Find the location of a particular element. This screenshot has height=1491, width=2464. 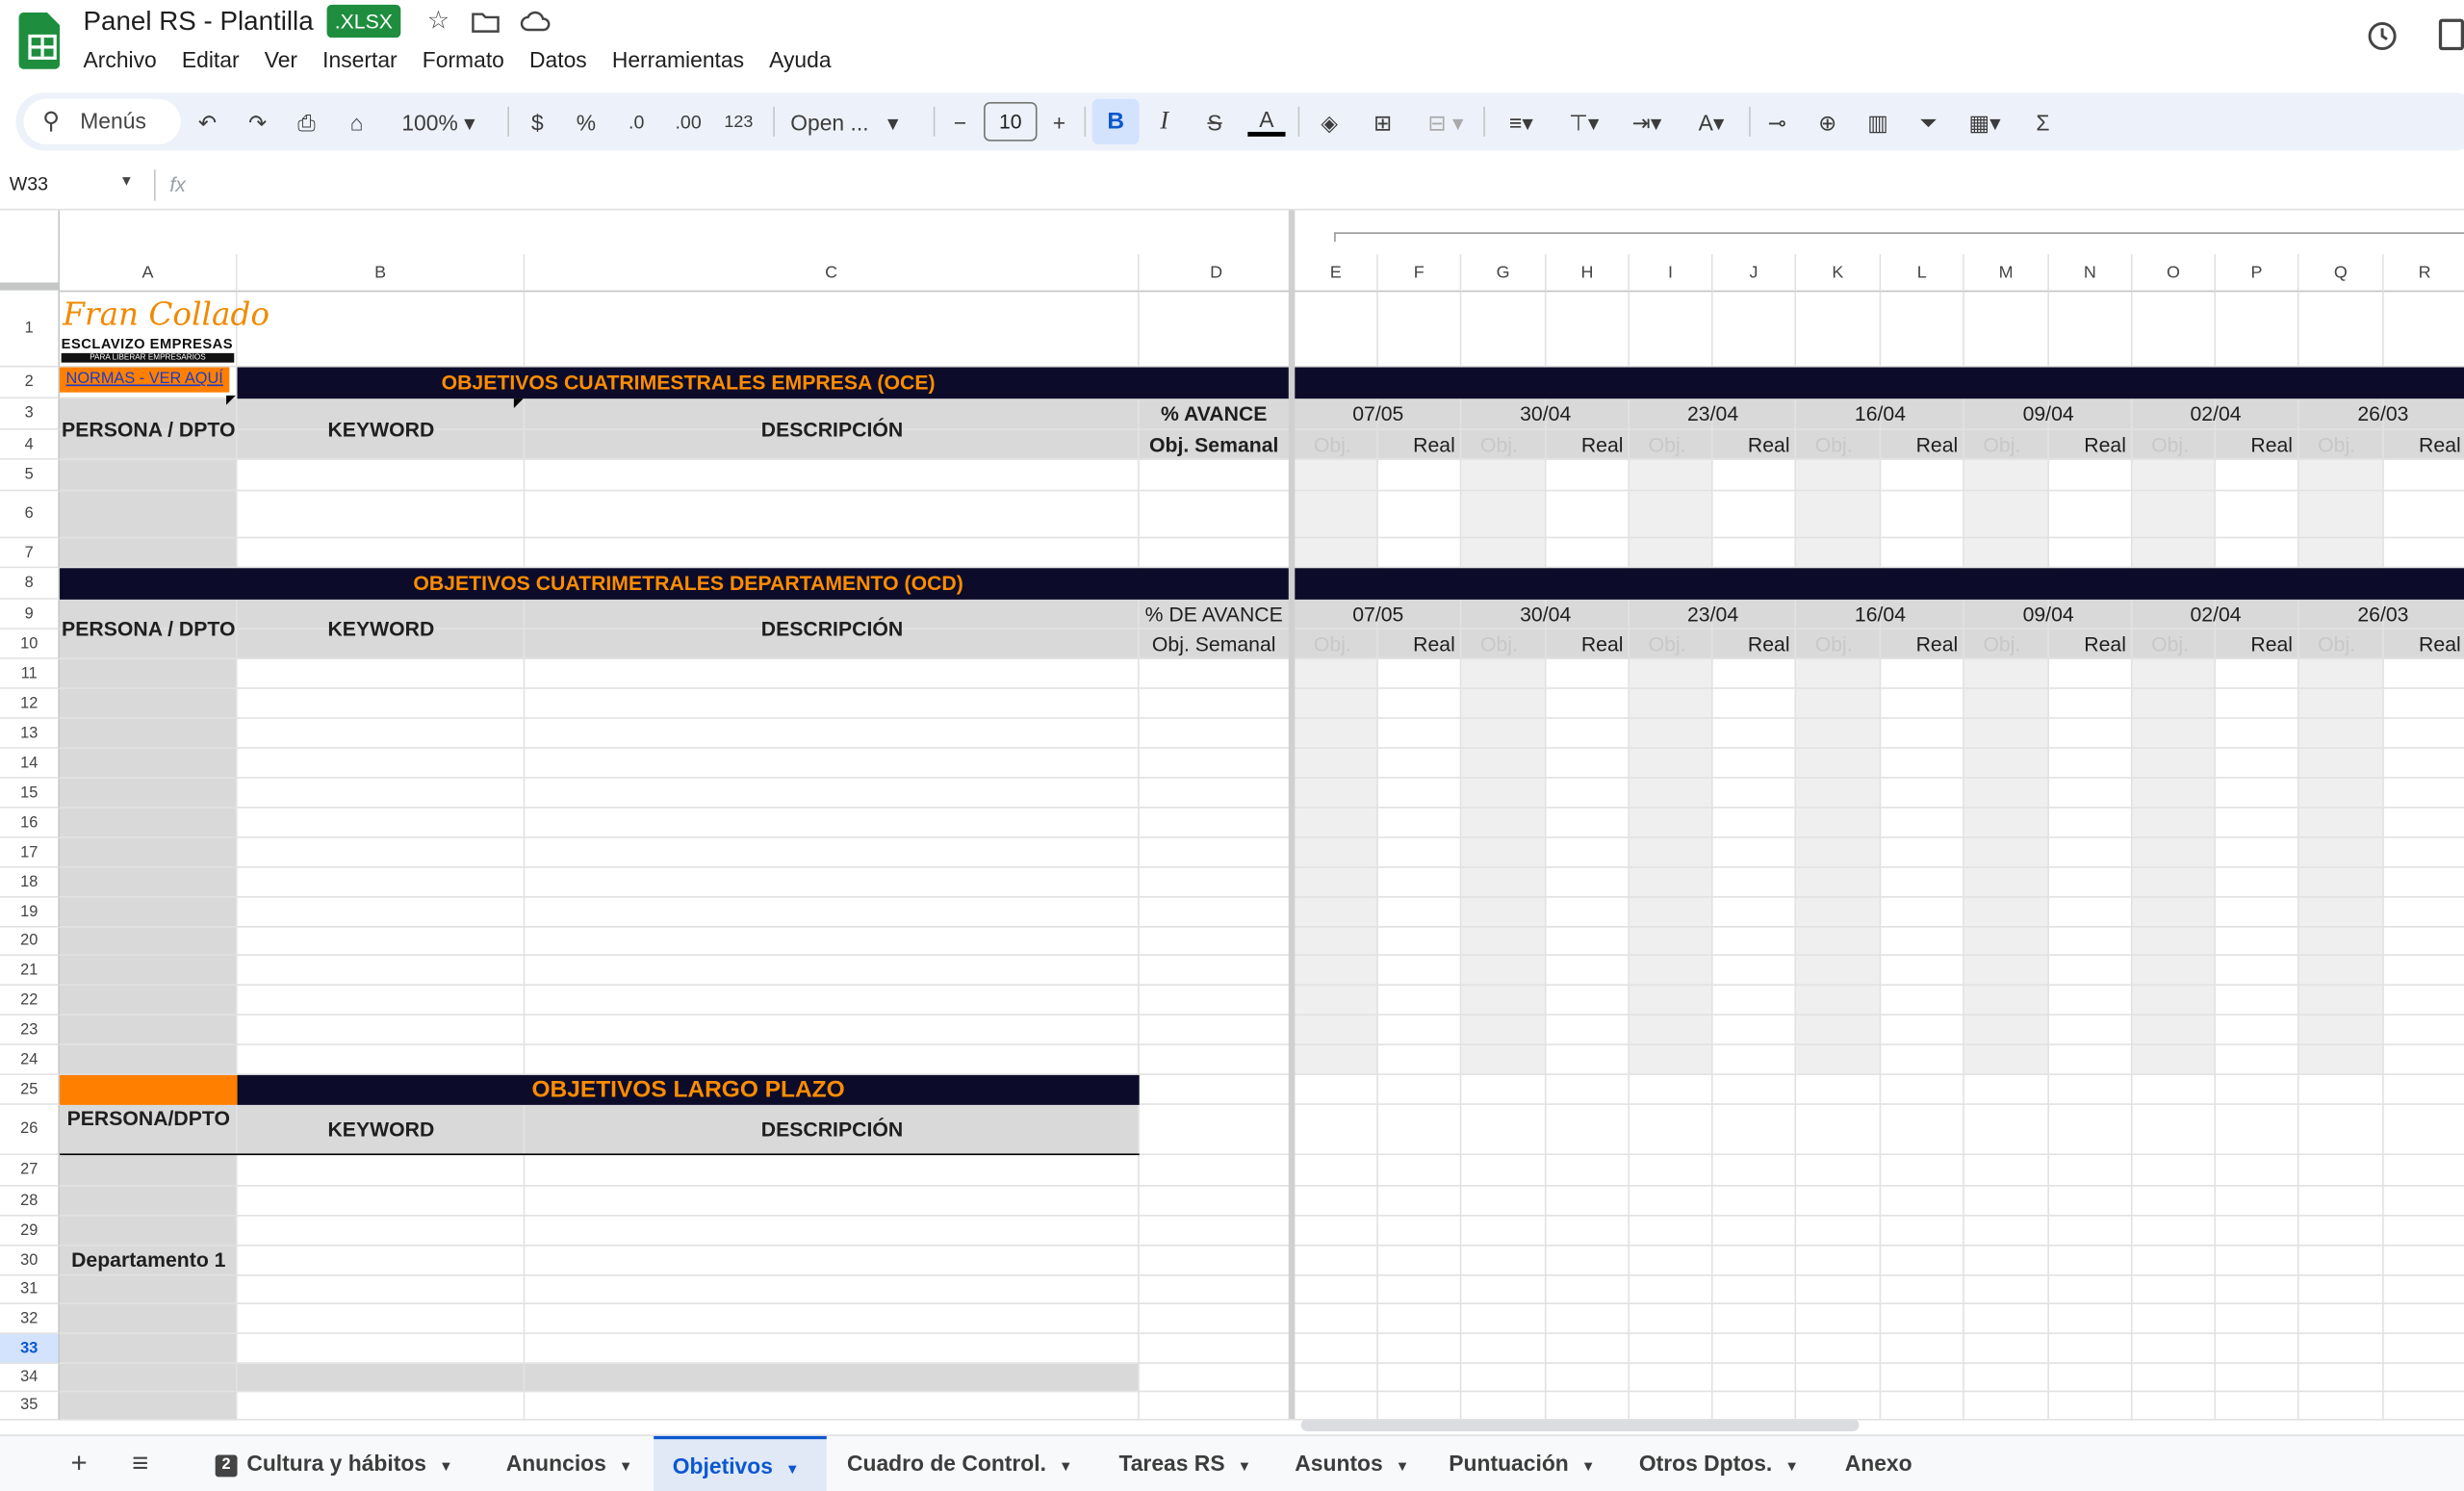

column-header-G: G is located at coordinates (1504, 273).